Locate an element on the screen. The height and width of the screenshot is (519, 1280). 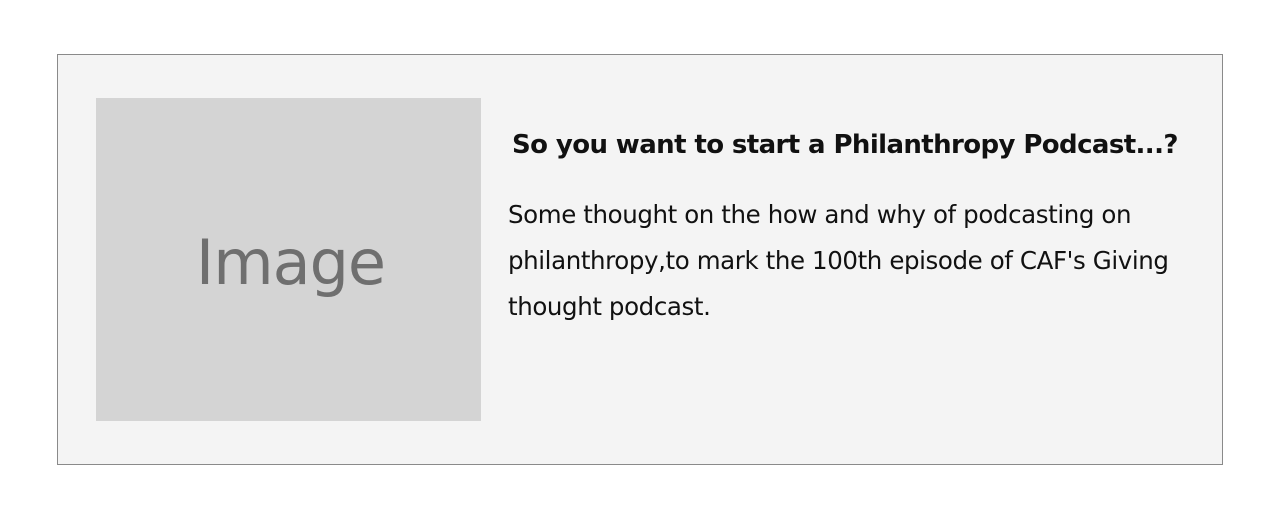
image-placeholder-label: Image is located at coordinates (290, 262).